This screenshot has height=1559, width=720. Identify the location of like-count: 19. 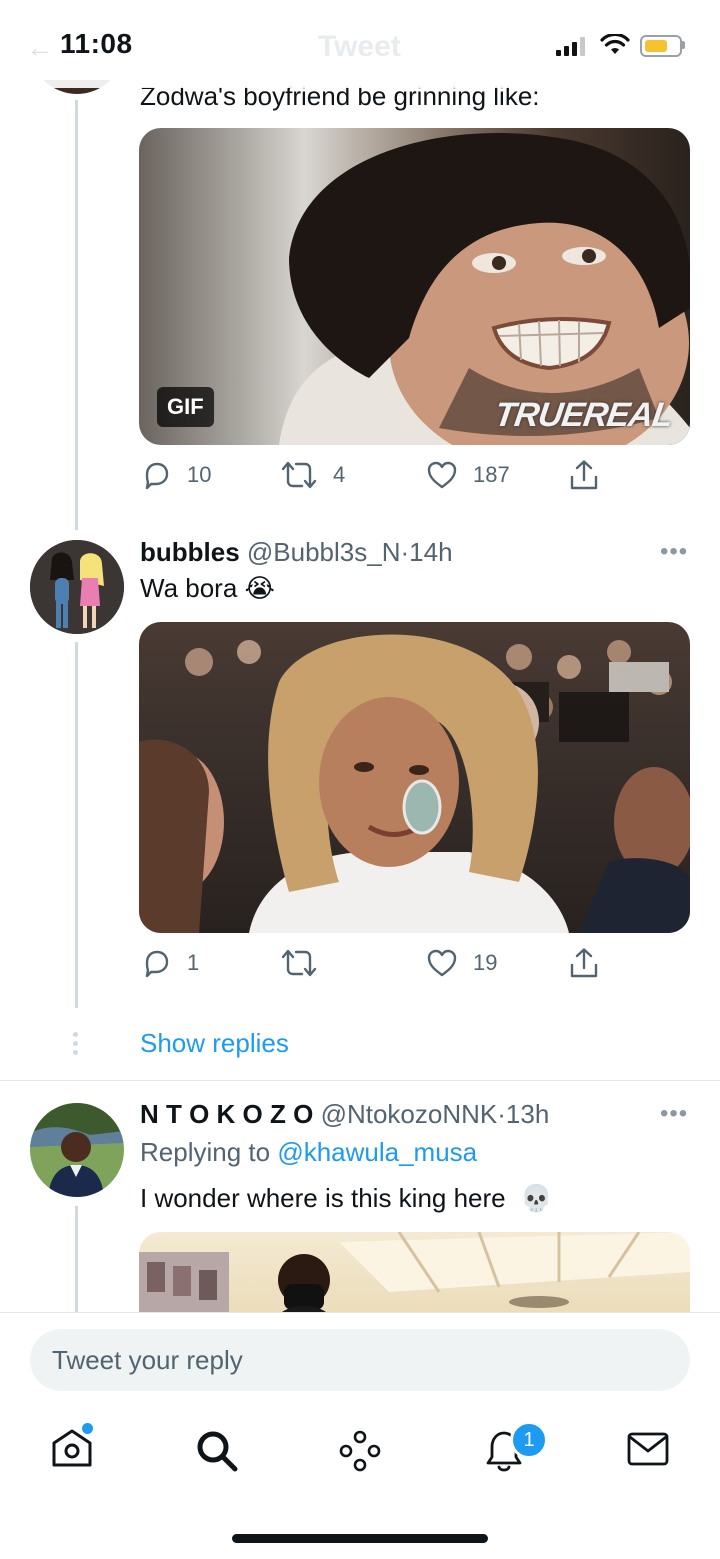
(485, 962).